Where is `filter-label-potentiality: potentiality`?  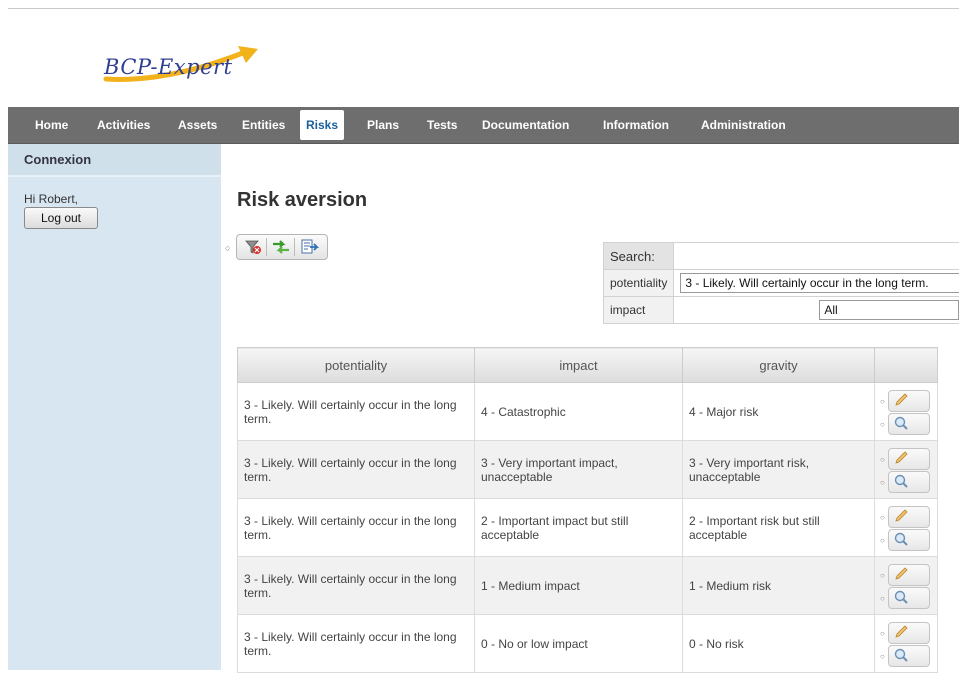 filter-label-potentiality: potentiality is located at coordinates (638, 283).